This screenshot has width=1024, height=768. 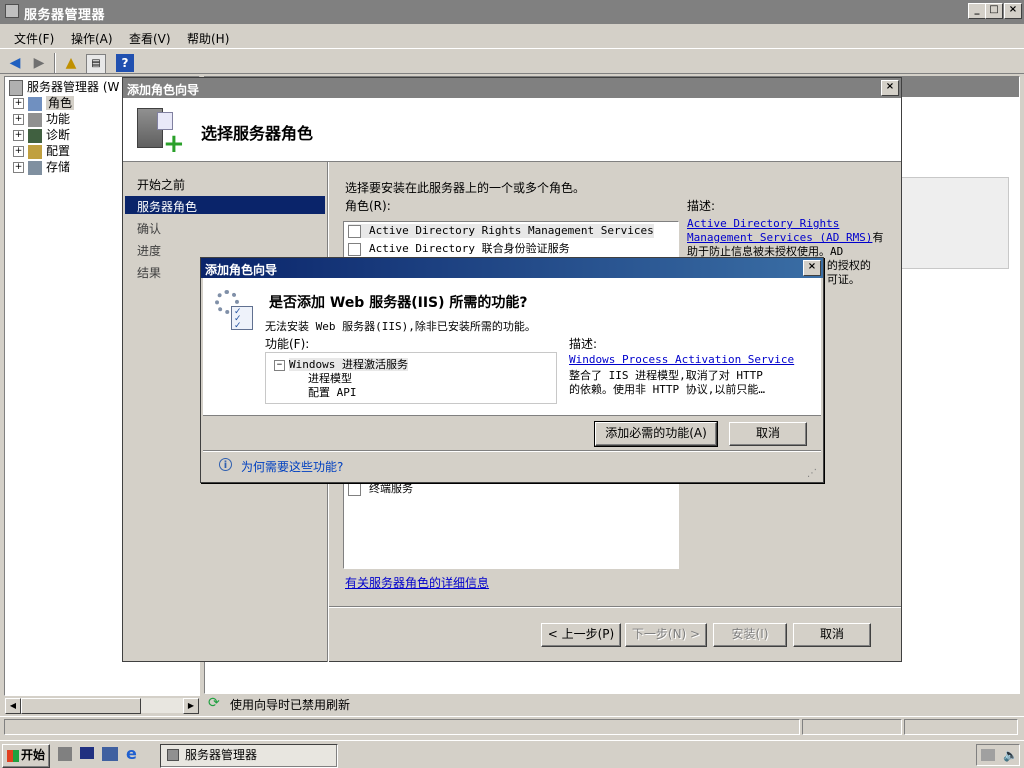 I want to click on resize-grip-icon: ⋰, so click(x=813, y=474).